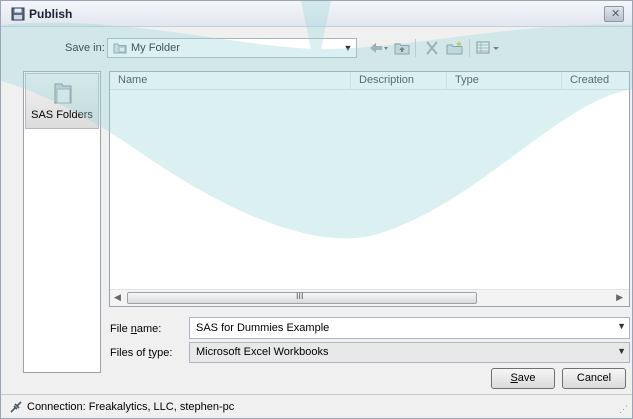 This screenshot has width=633, height=419. I want to click on file-name-input, so click(396, 328).